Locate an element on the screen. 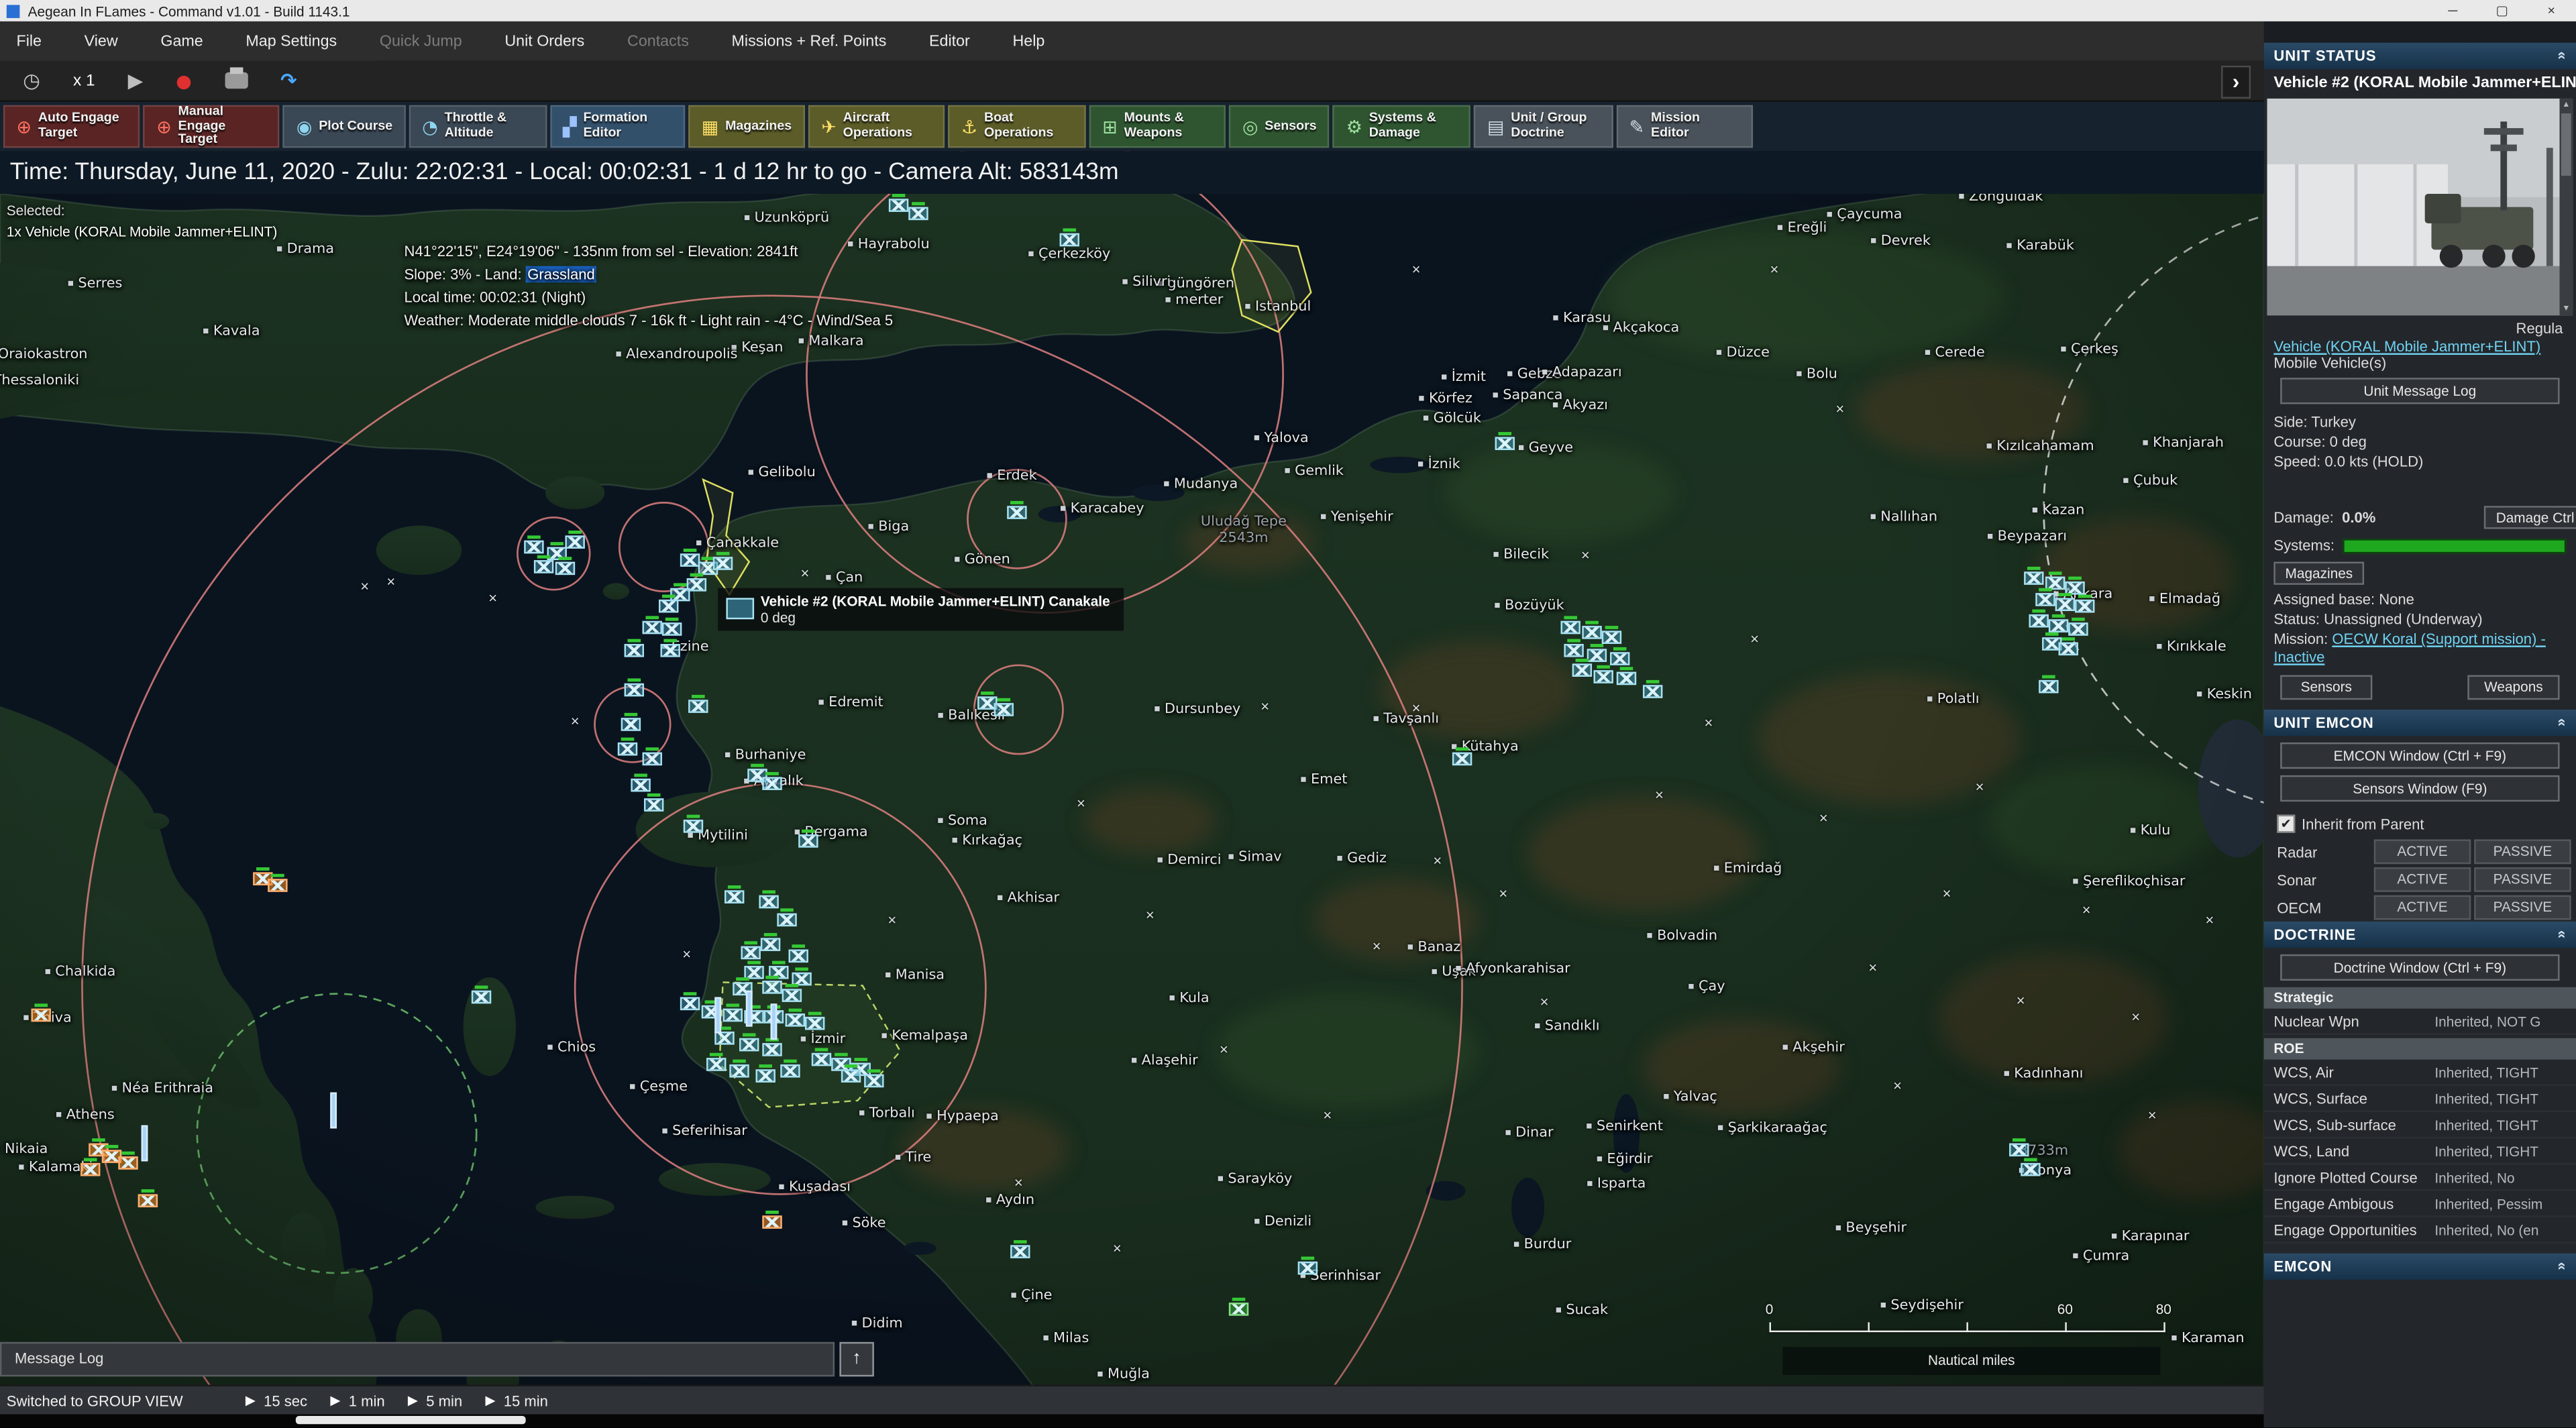 The height and width of the screenshot is (1428, 2576). speed-button-15-sec: ▶ 15 sec is located at coordinates (276, 1400).